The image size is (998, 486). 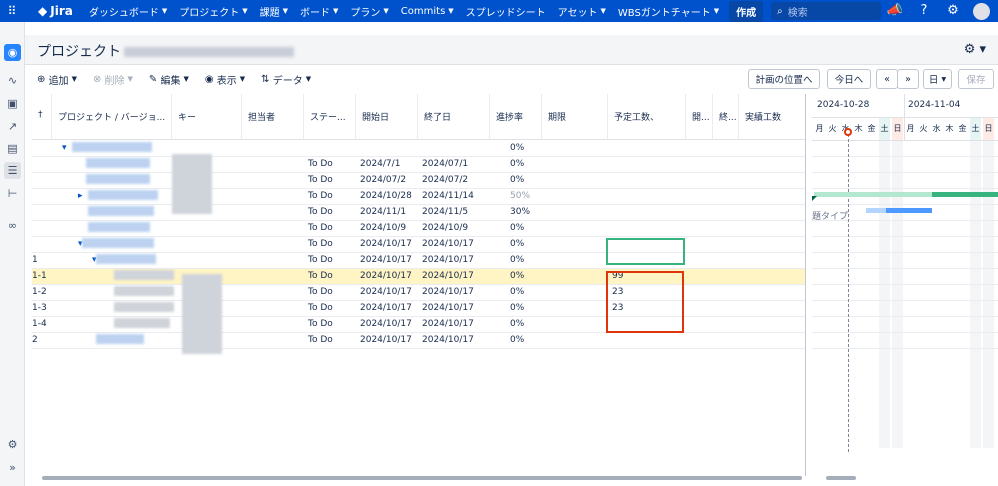 I want to click on prev-button: «, so click(x=887, y=79).